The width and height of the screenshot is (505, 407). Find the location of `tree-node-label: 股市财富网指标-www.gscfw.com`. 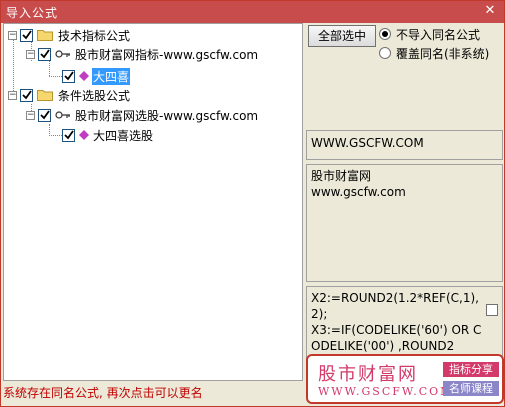

tree-node-label: 股市财富网指标-www.gscfw.com is located at coordinates (167, 54).